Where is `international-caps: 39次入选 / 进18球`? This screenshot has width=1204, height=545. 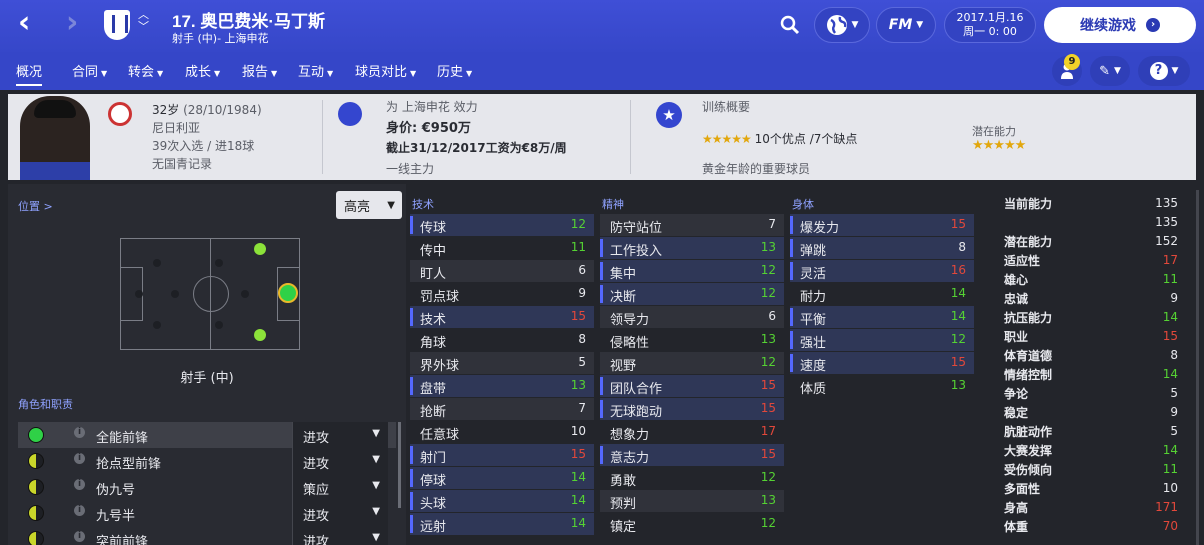 international-caps: 39次入选 / 进18球 is located at coordinates (203, 145).